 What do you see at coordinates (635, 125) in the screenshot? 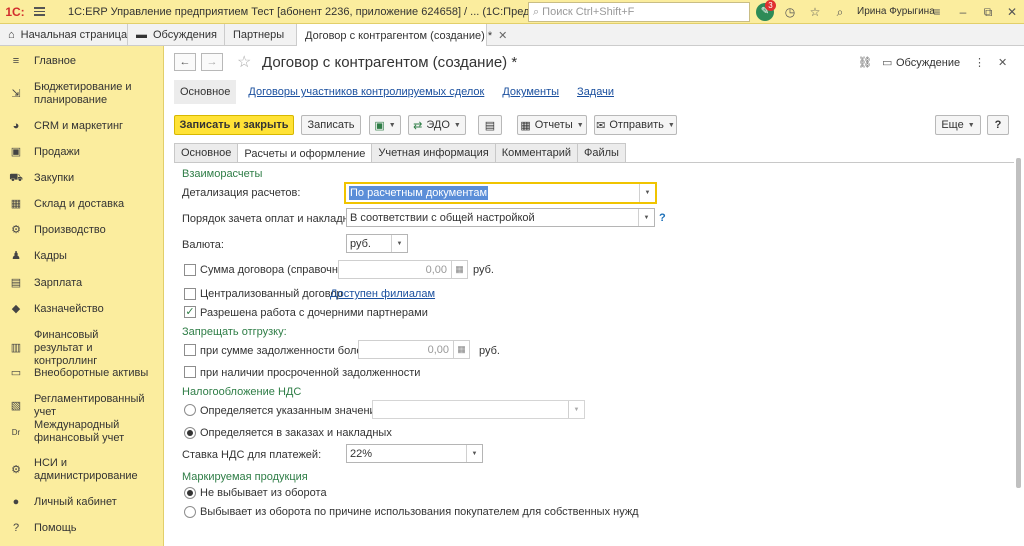
I see `send-button: ✉ Отправить ▼` at bounding box center [635, 125].